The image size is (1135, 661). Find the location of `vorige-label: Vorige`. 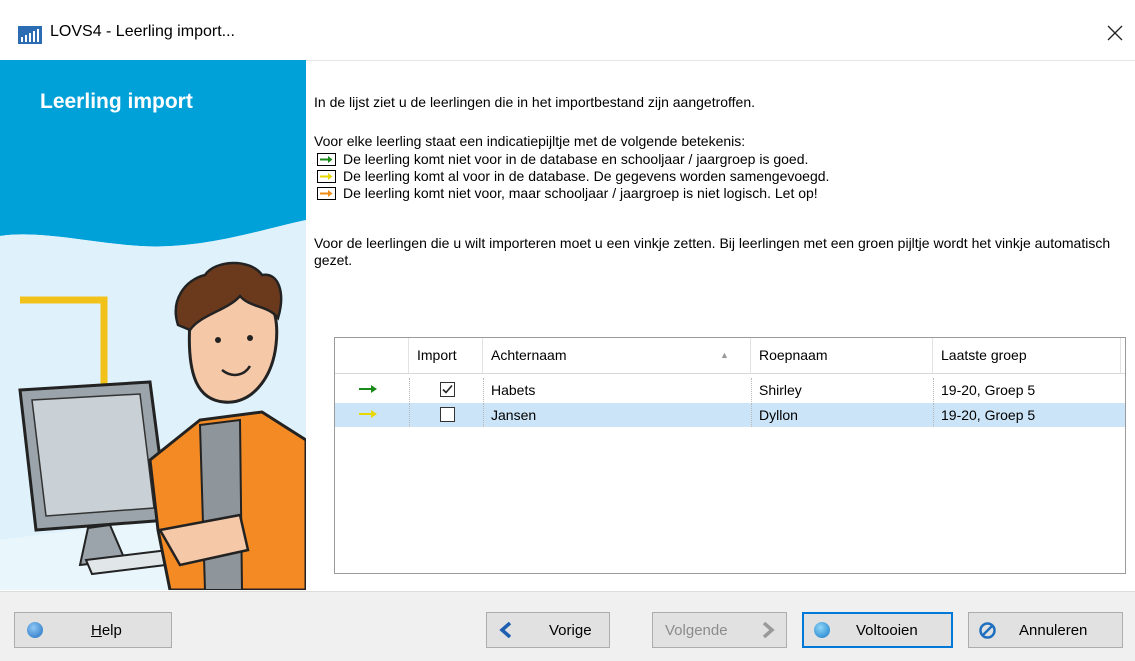

vorige-label: Vorige is located at coordinates (570, 630).